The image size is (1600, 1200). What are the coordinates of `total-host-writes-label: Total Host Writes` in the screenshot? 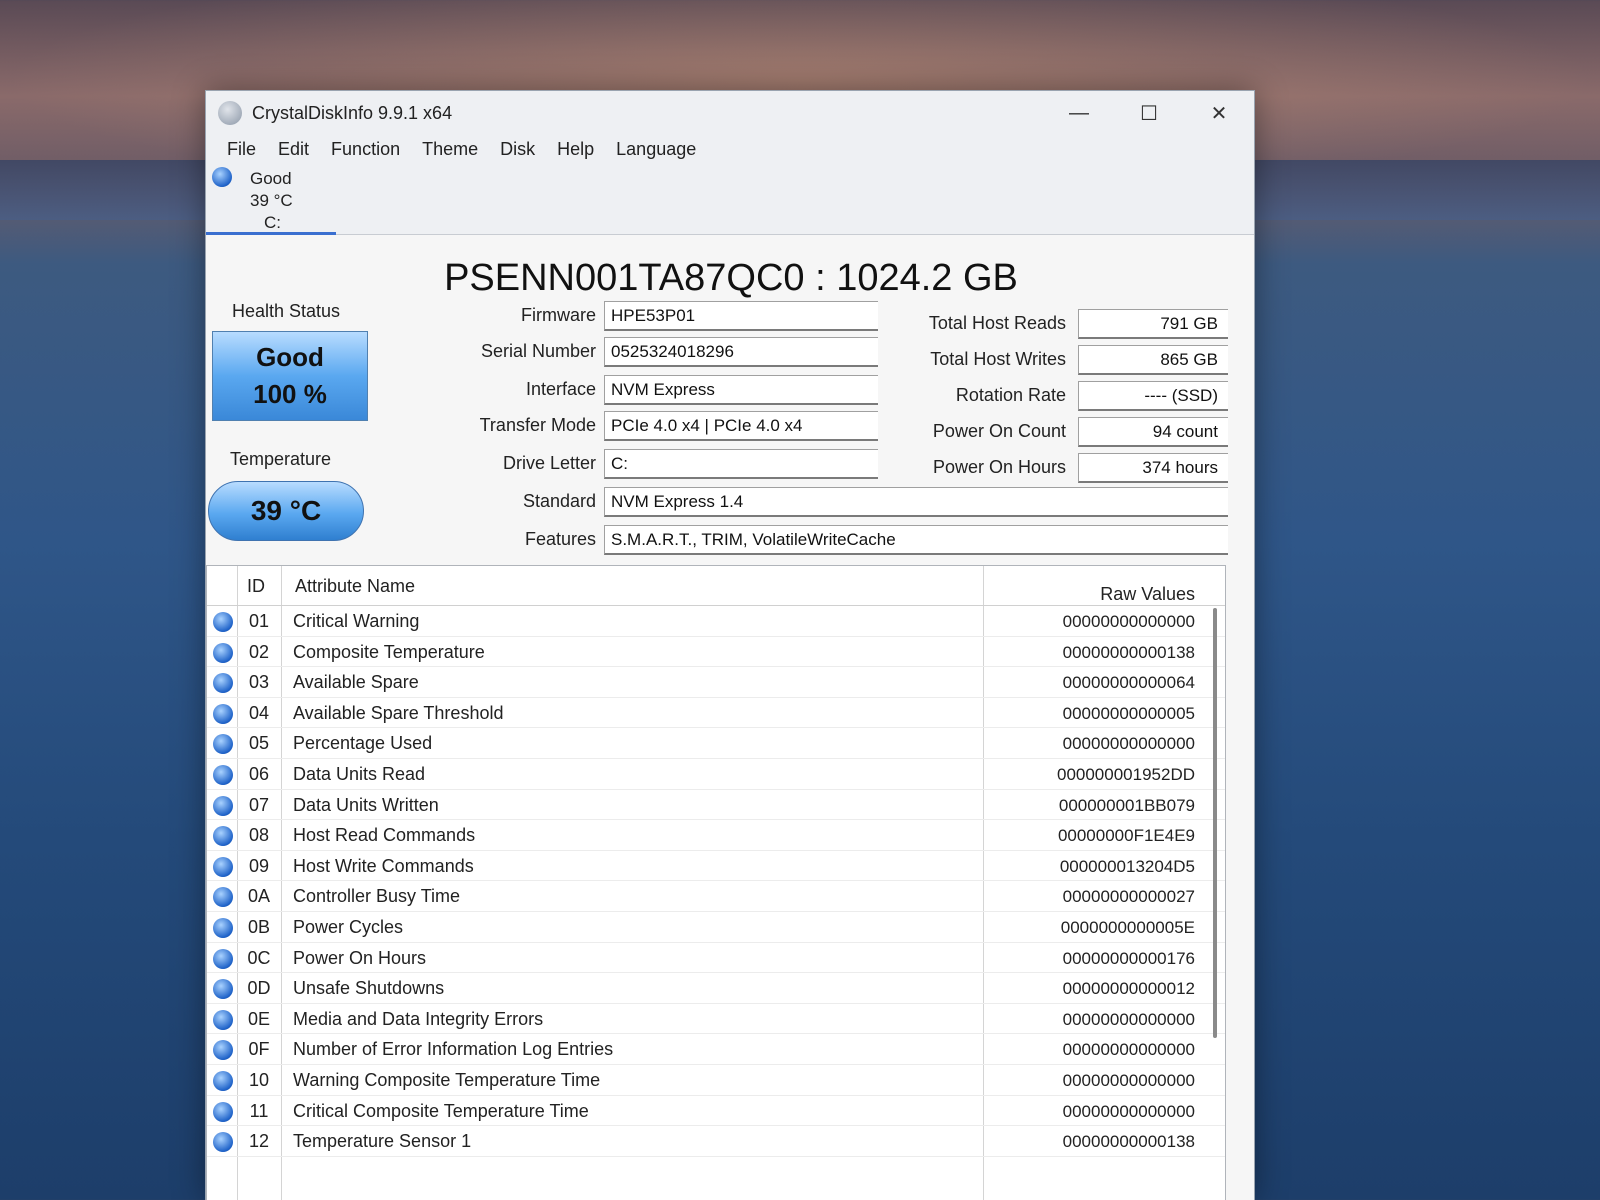 It's located at (998, 359).